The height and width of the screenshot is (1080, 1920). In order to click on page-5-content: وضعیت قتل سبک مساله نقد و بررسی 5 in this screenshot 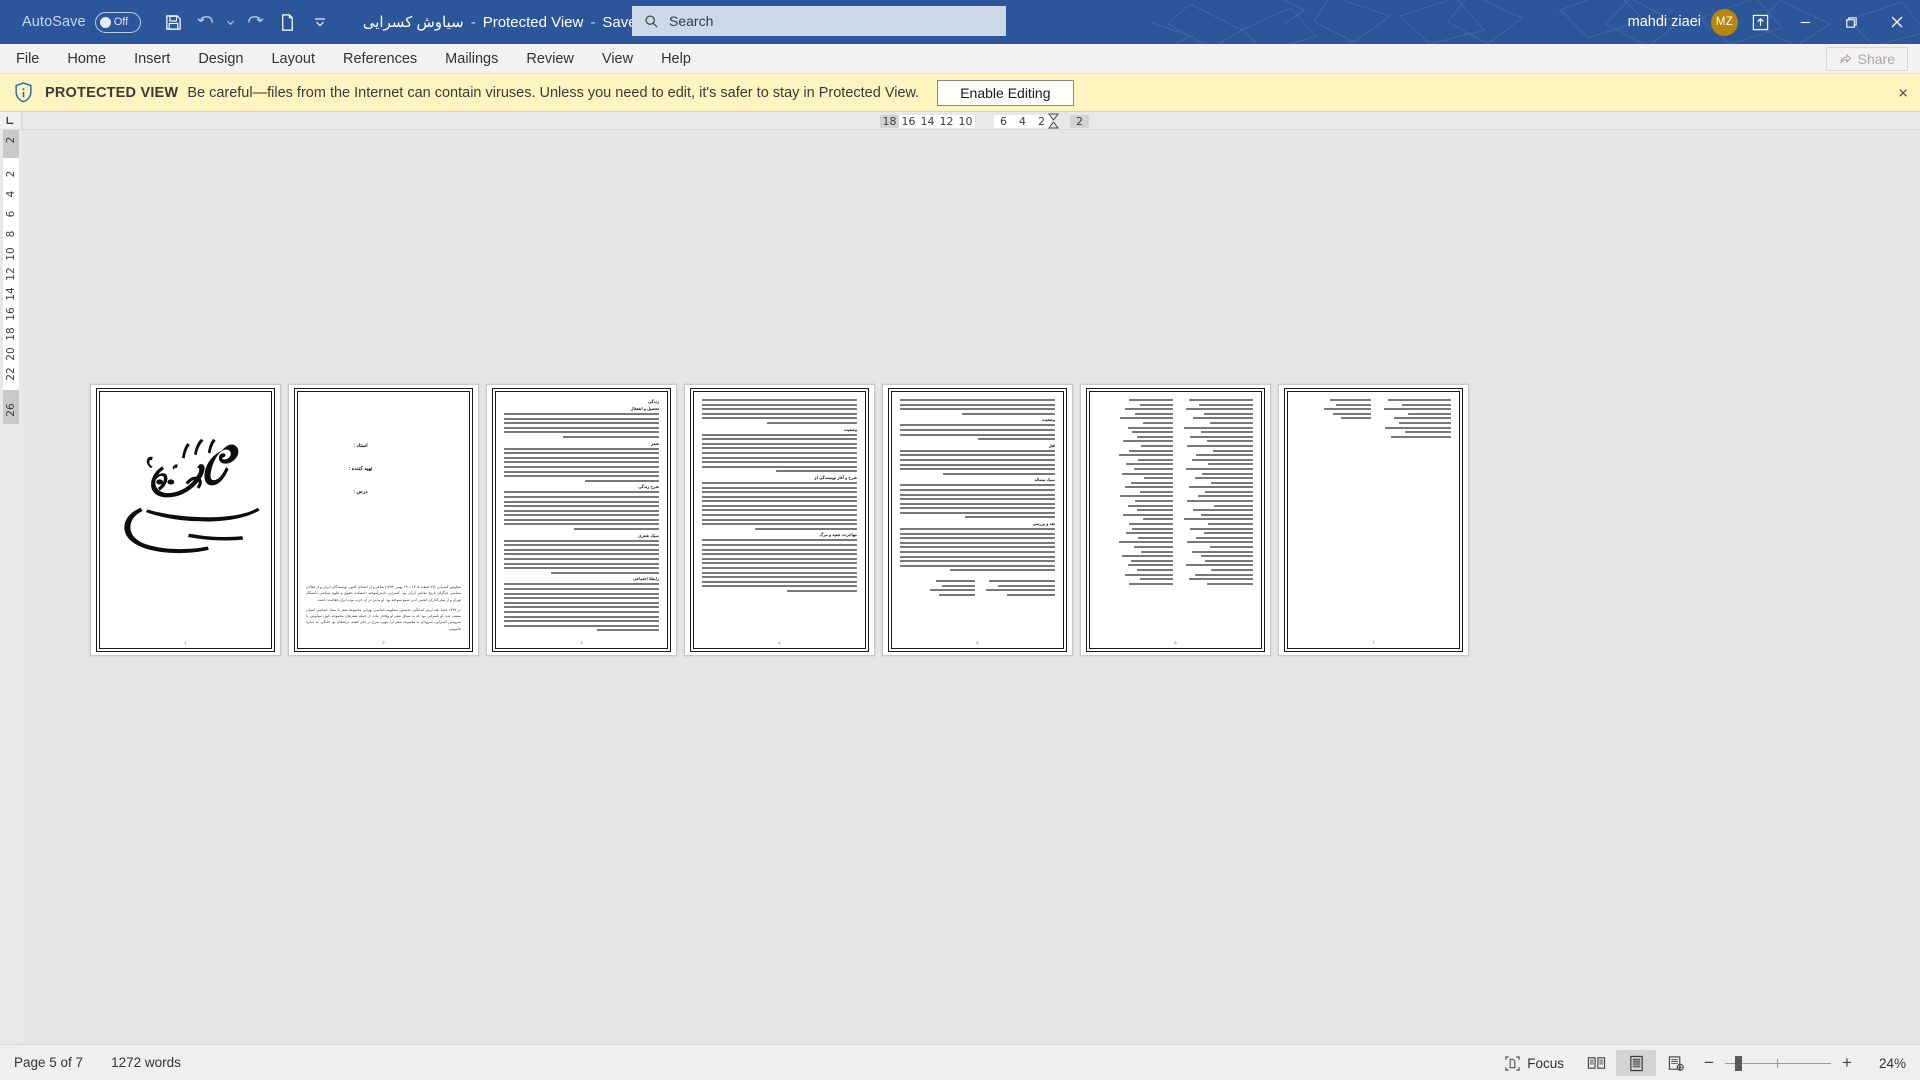, I will do `click(977, 520)`.